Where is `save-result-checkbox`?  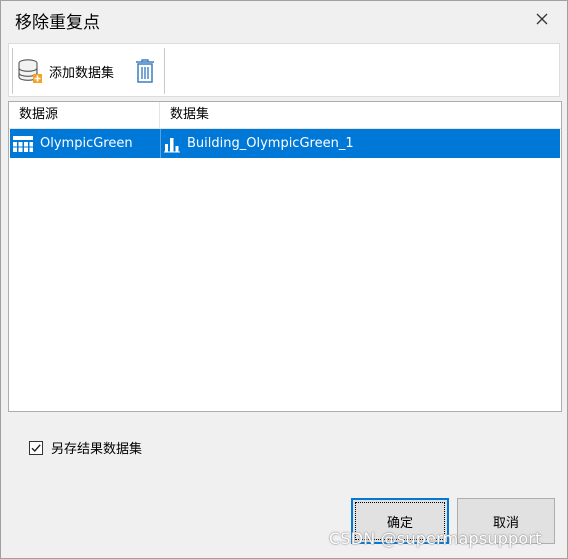 save-result-checkbox is located at coordinates (36, 447).